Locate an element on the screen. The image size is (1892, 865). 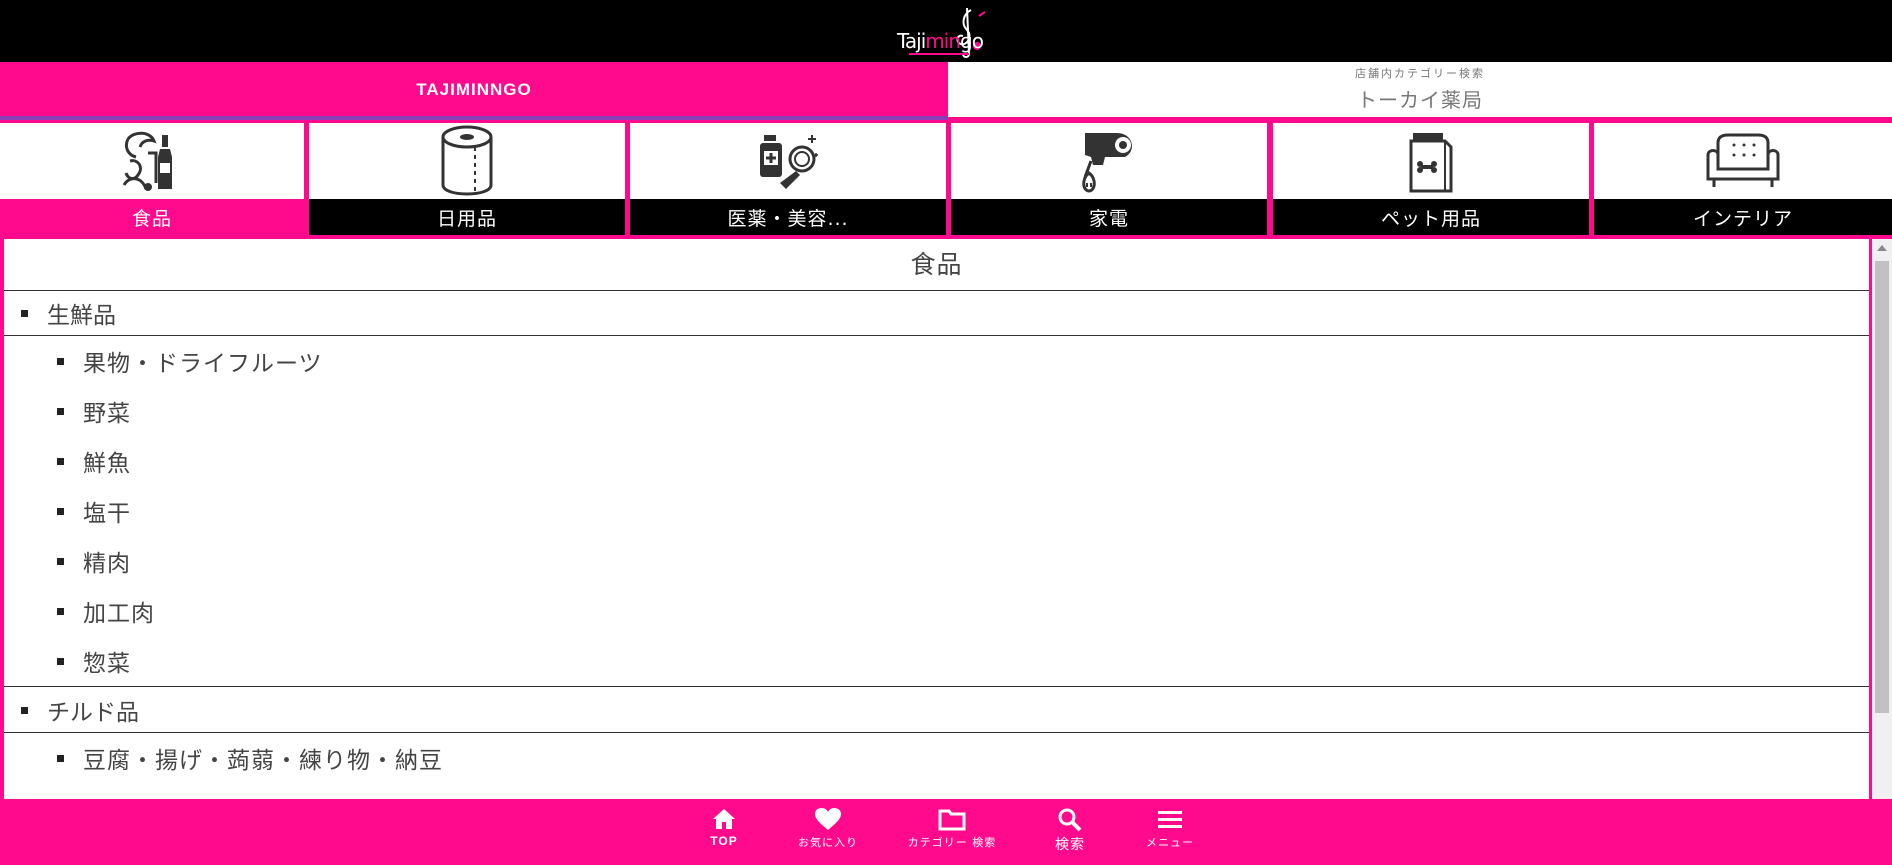
category-tab-pet-goods: ペット用品 is located at coordinates (1431, 179).